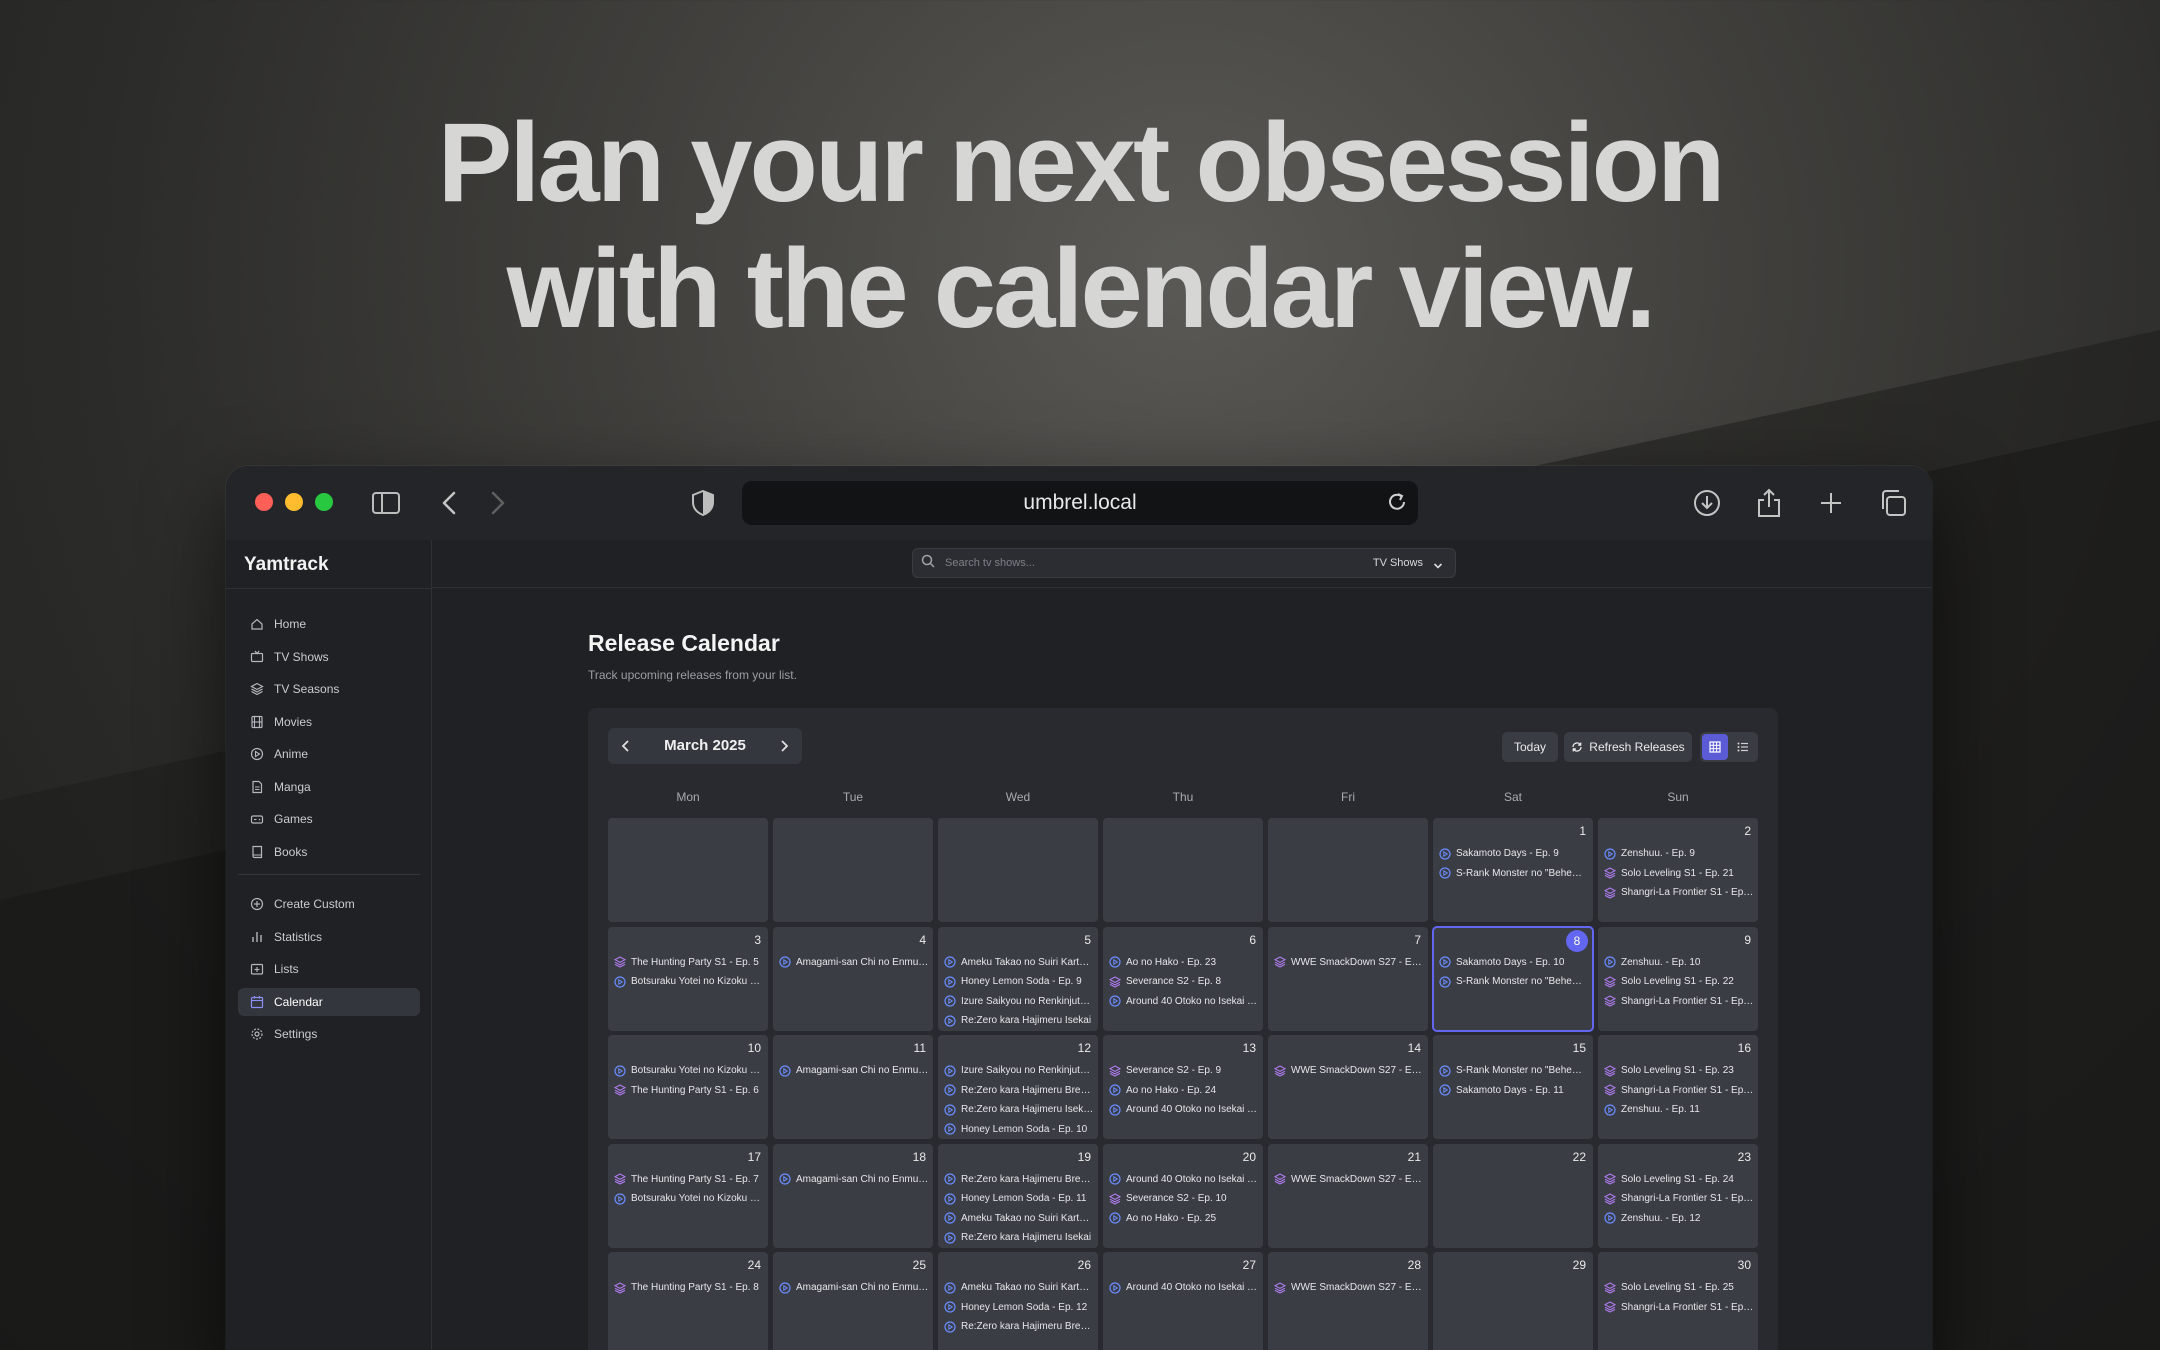 This screenshot has width=2160, height=1350. I want to click on release-event: Zenshuu. - Ep. 11, so click(1679, 1110).